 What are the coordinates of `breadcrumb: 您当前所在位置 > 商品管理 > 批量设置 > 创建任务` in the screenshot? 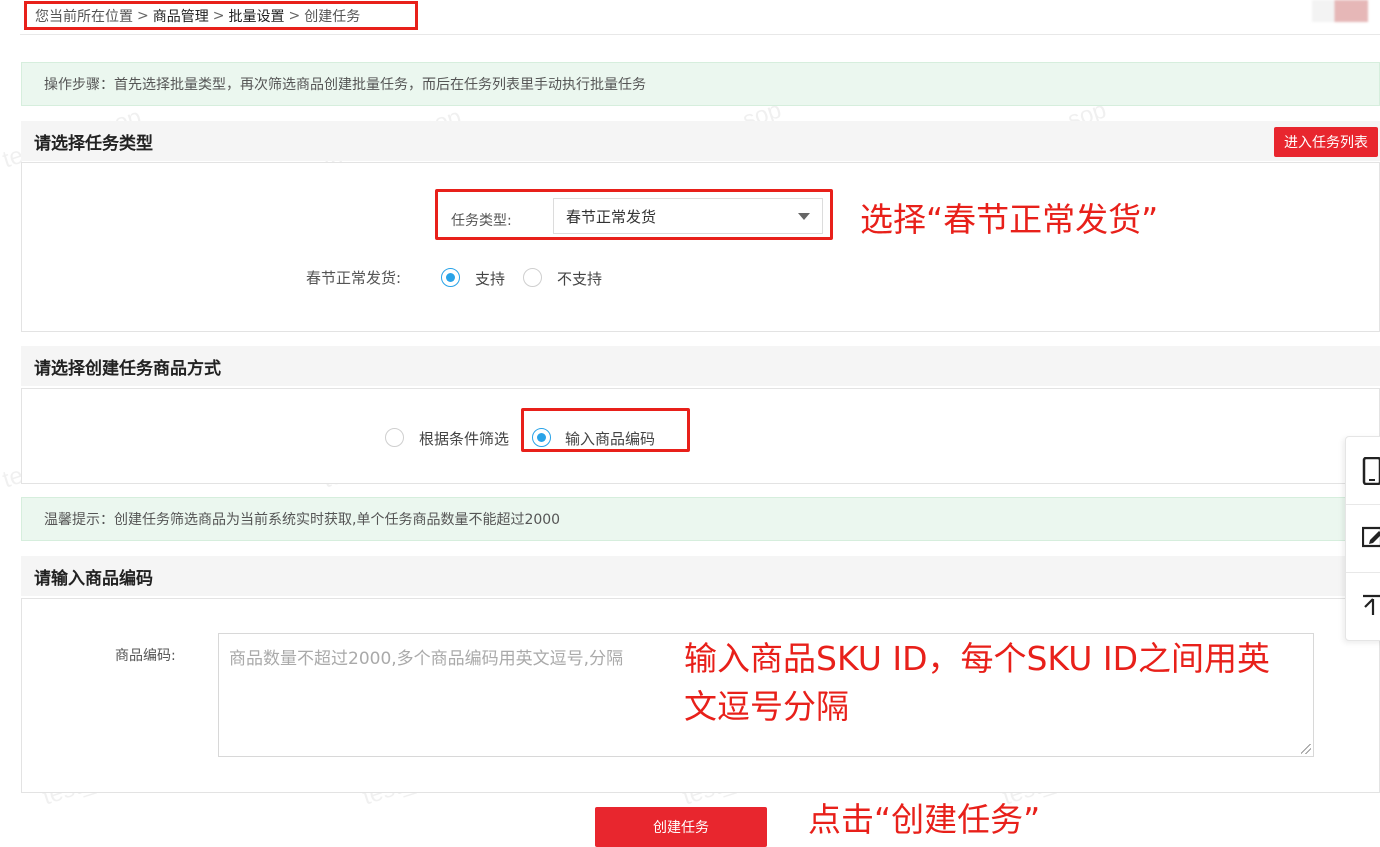 It's located at (221, 15).